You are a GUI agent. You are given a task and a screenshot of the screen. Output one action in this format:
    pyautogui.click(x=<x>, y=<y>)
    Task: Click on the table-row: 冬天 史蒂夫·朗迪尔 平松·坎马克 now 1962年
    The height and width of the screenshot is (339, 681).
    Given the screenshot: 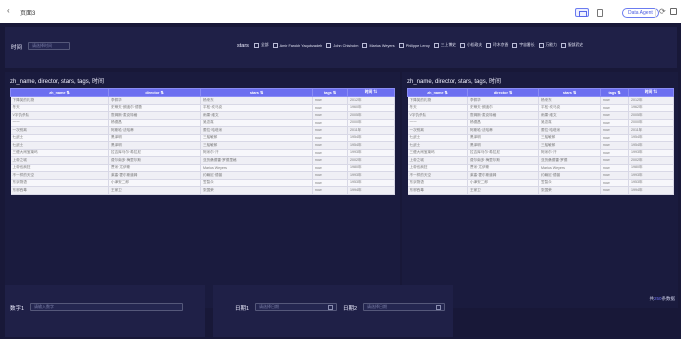 What is the action you would take?
    pyautogui.click(x=540, y=108)
    